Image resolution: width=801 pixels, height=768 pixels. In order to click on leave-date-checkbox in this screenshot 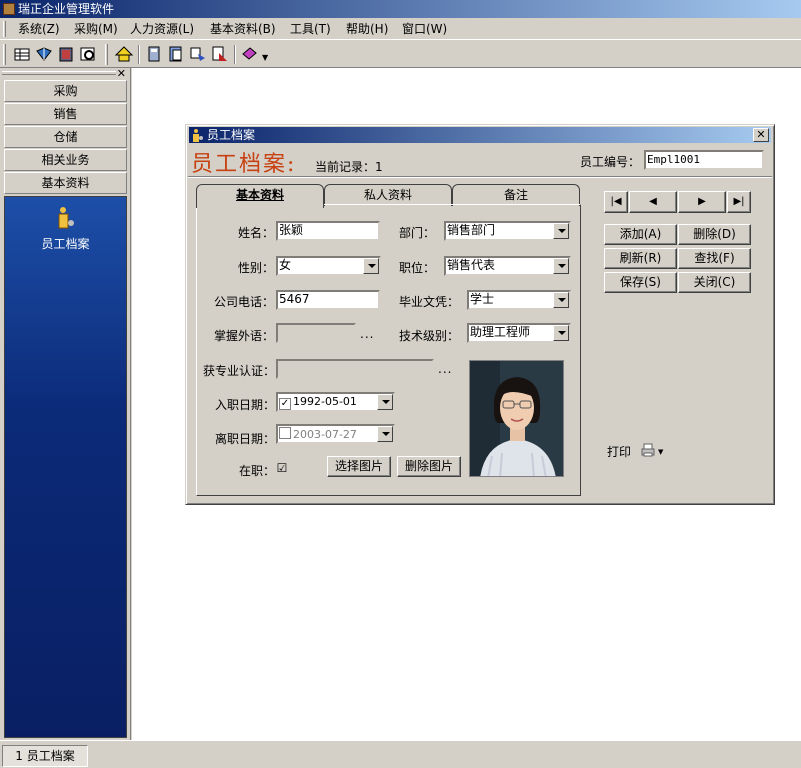, I will do `click(285, 433)`.